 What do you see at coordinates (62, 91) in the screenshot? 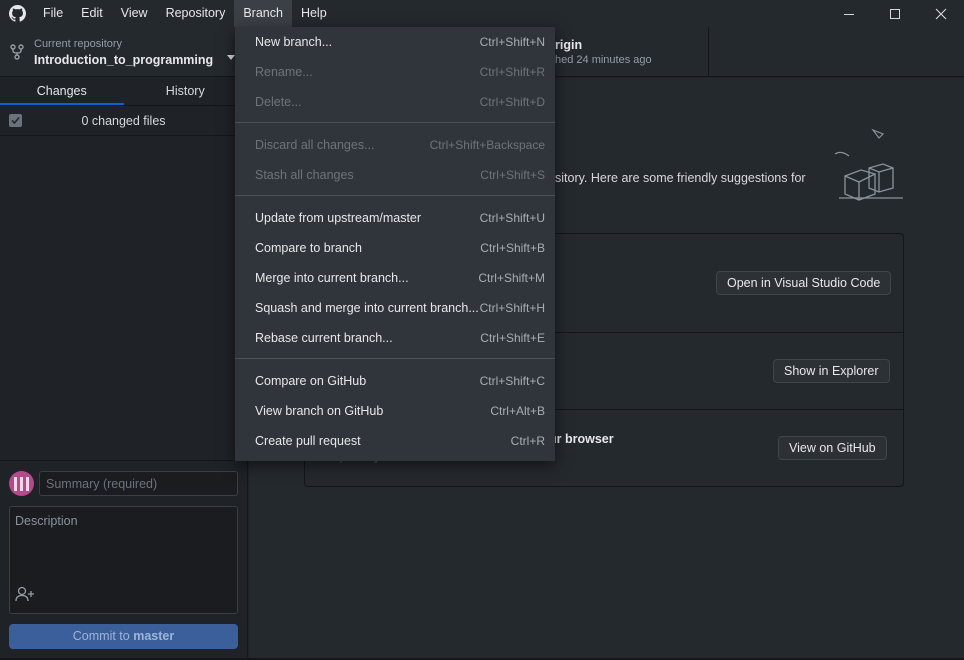
I see `tab-changes: Changes` at bounding box center [62, 91].